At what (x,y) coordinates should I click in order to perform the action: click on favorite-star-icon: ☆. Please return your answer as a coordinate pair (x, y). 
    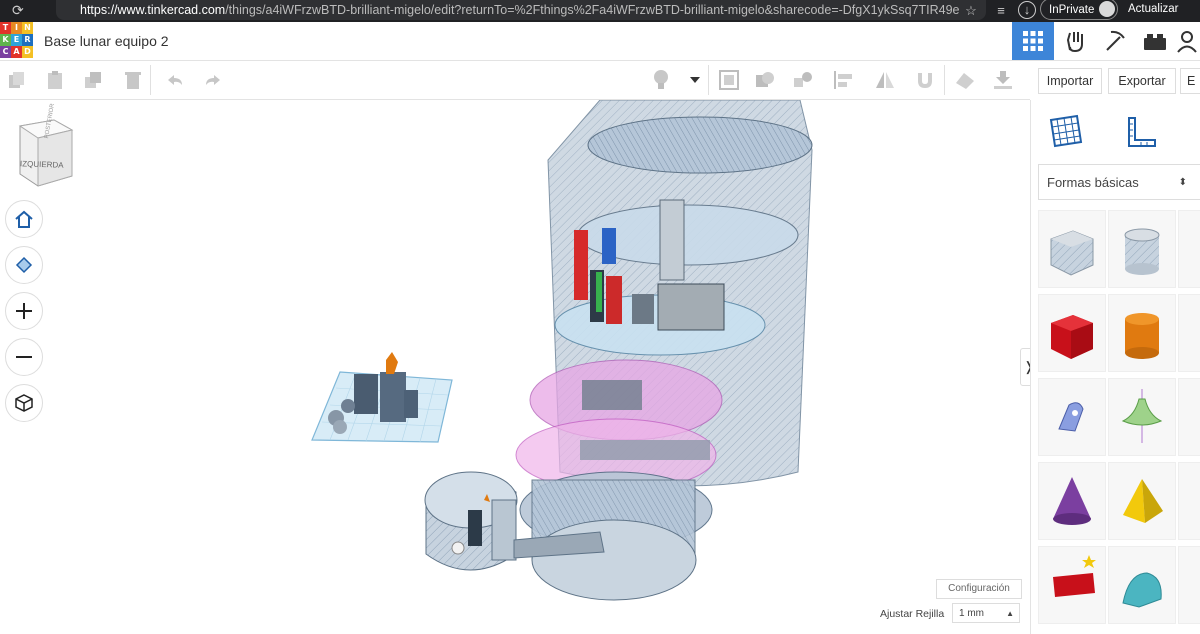
    Looking at the image, I should click on (971, 11).